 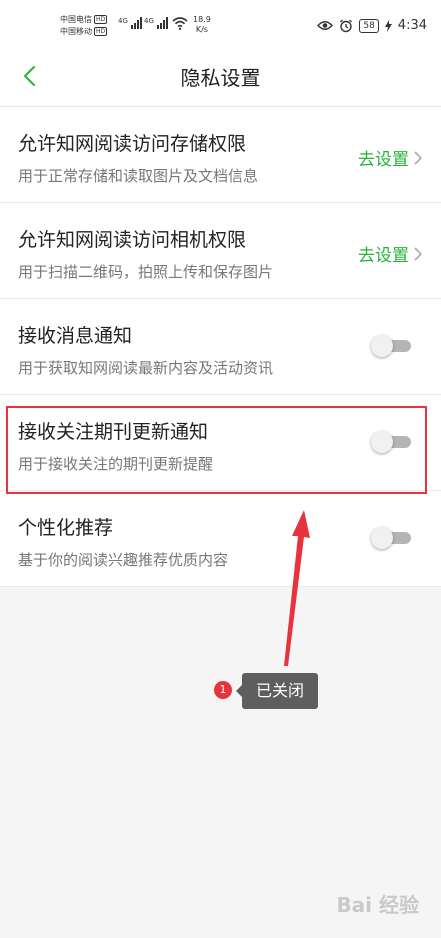 I want to click on wifi-icon, so click(x=180, y=23).